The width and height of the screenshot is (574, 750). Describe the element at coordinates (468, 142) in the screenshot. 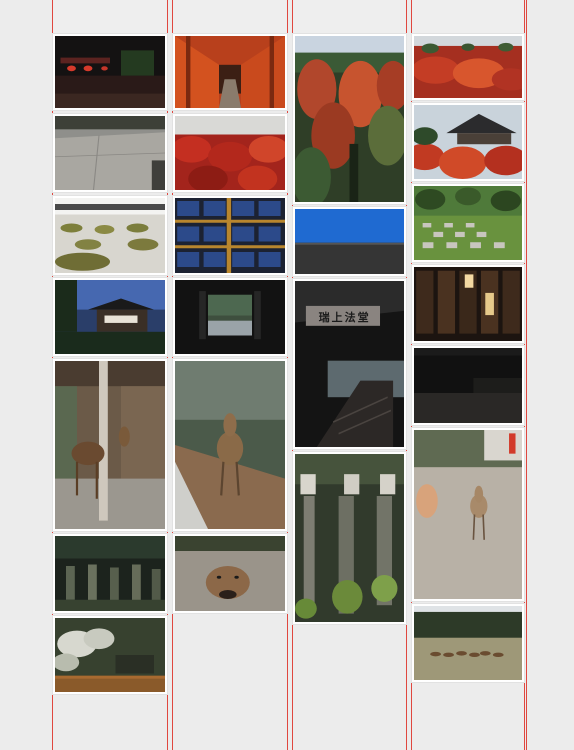

I see `temple-roof-maple-photo` at that location.